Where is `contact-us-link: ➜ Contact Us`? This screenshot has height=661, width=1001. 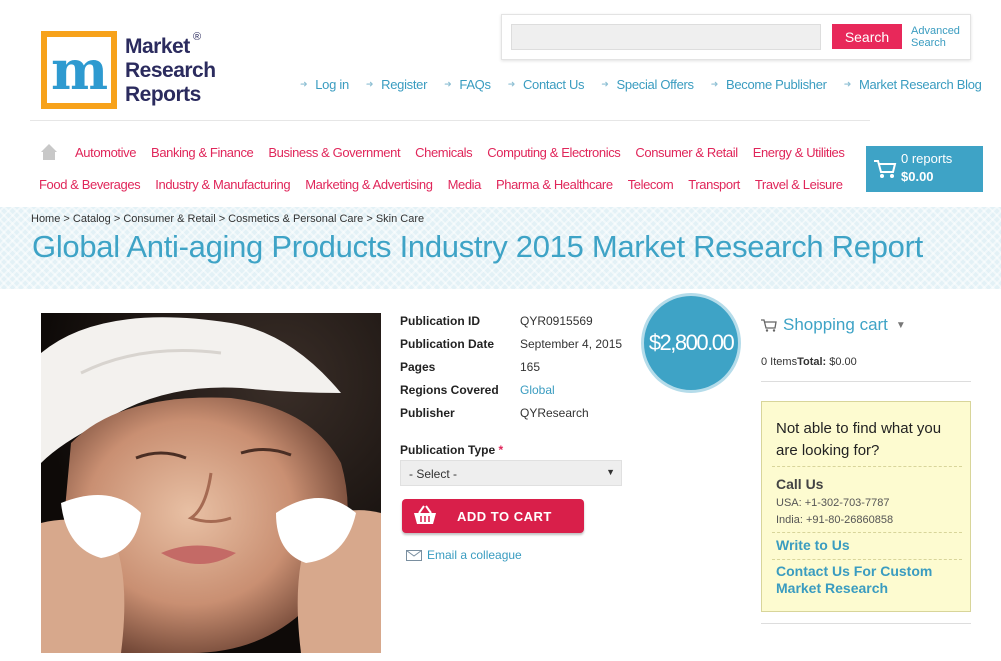 contact-us-link: ➜ Contact Us is located at coordinates (546, 84).